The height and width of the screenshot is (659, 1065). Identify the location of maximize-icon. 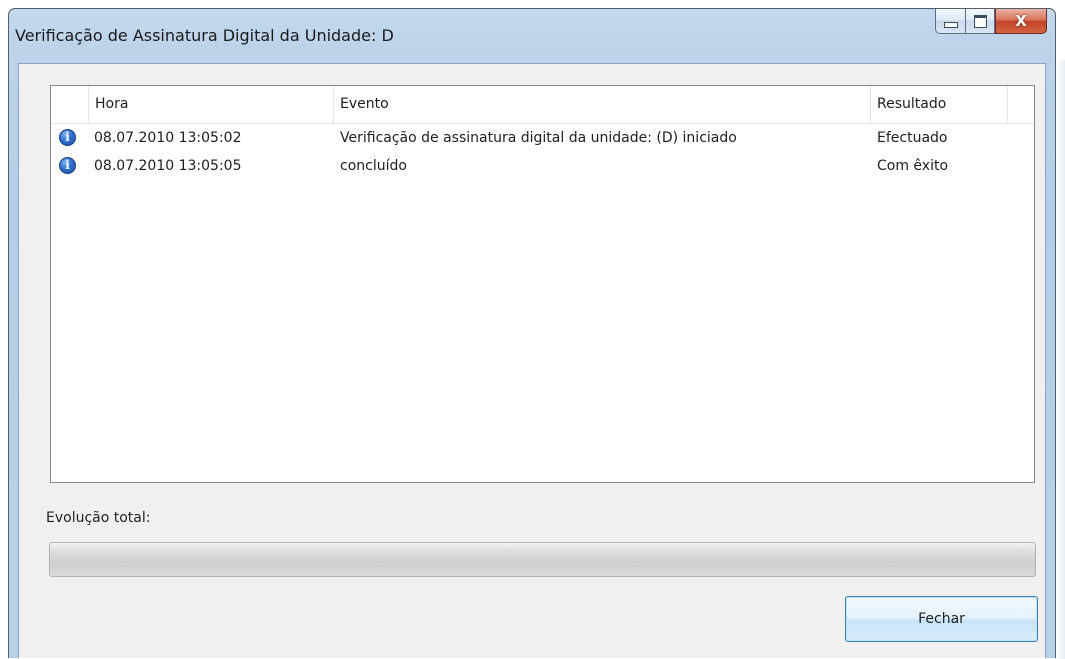
(980, 21).